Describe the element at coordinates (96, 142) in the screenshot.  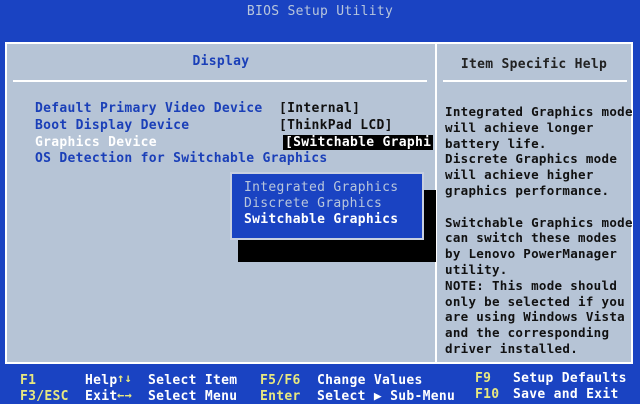
I see `option-graphics-device: Graphics Device` at that location.